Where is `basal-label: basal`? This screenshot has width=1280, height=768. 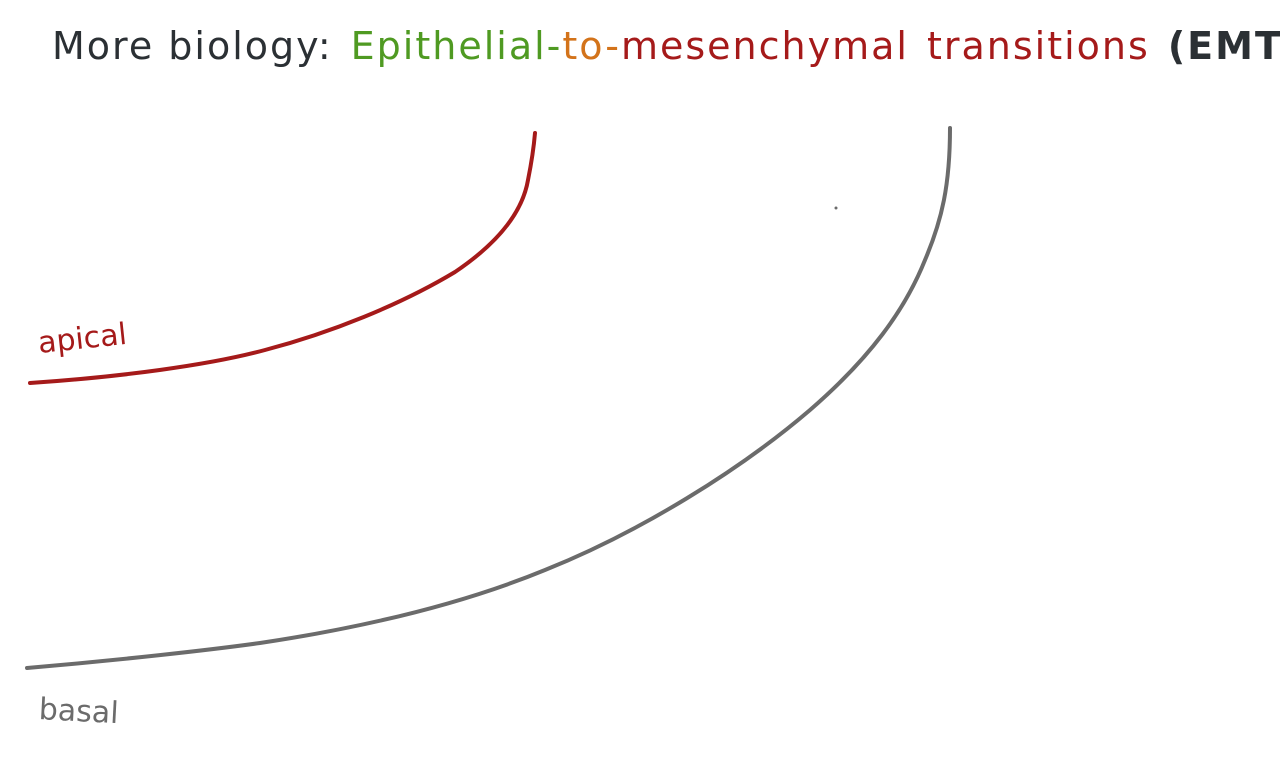 basal-label: basal is located at coordinates (79, 712).